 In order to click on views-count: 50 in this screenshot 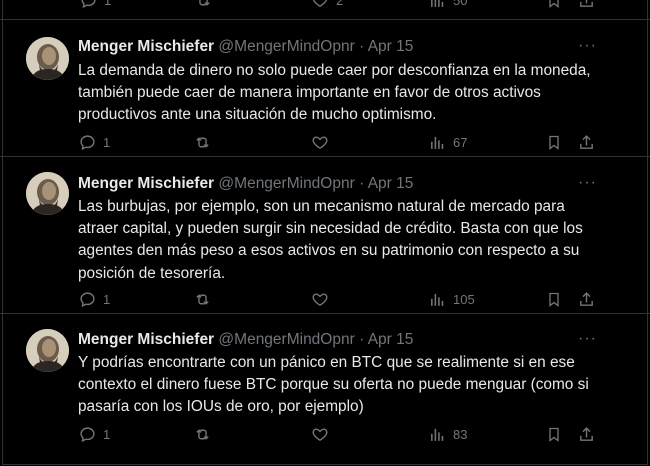, I will do `click(460, 4)`.